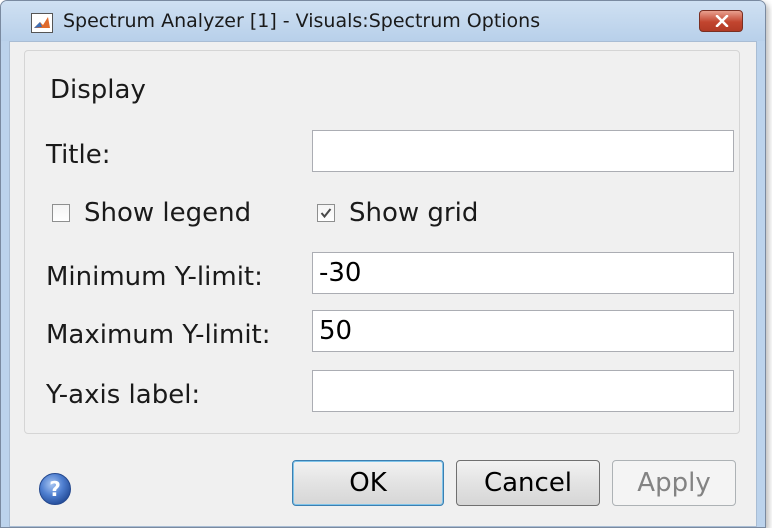 The height and width of the screenshot is (528, 772). What do you see at coordinates (158, 335) in the screenshot?
I see `max-ylimit-label: Maximum Y-limit:` at bounding box center [158, 335].